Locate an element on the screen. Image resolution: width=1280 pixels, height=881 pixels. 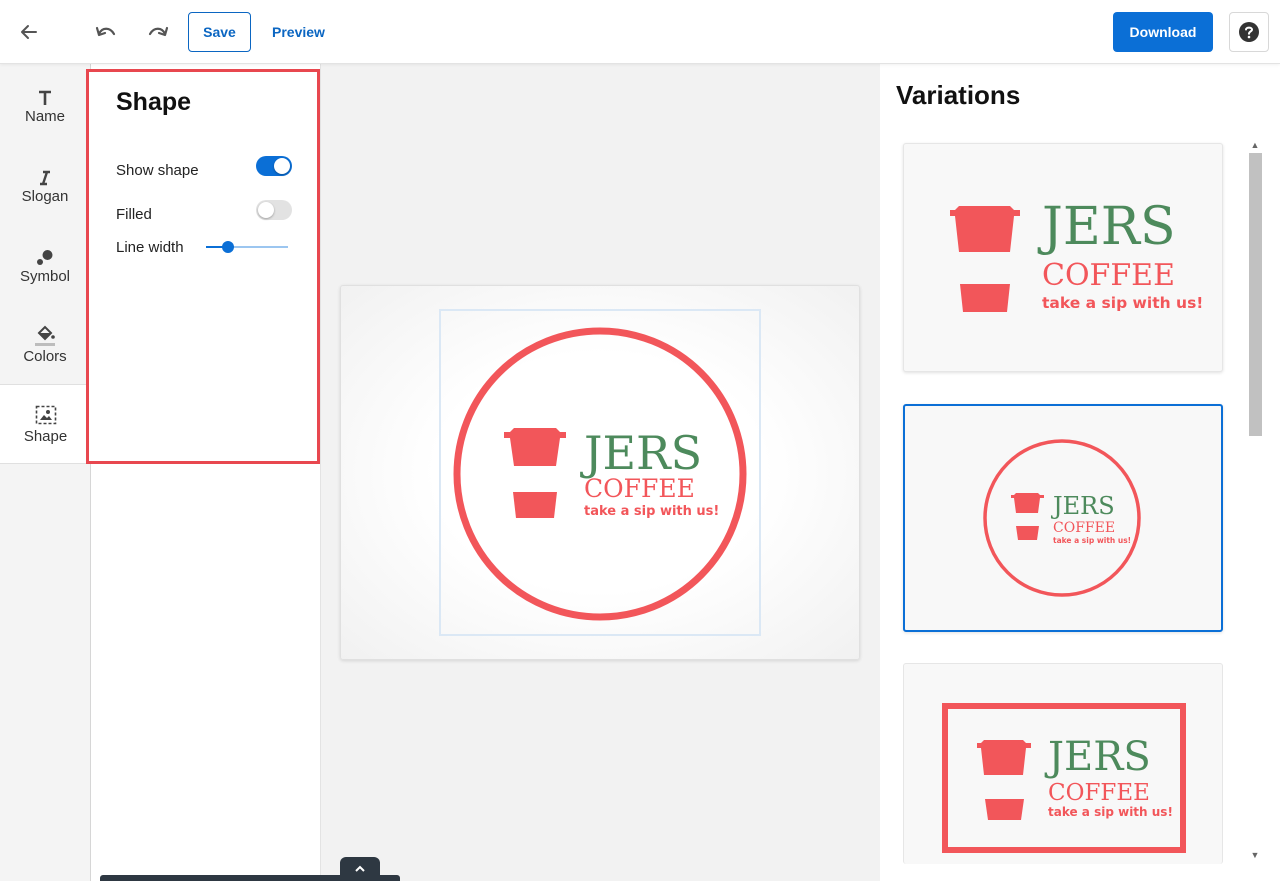
logo-name: JERS is located at coordinates (641, 453).